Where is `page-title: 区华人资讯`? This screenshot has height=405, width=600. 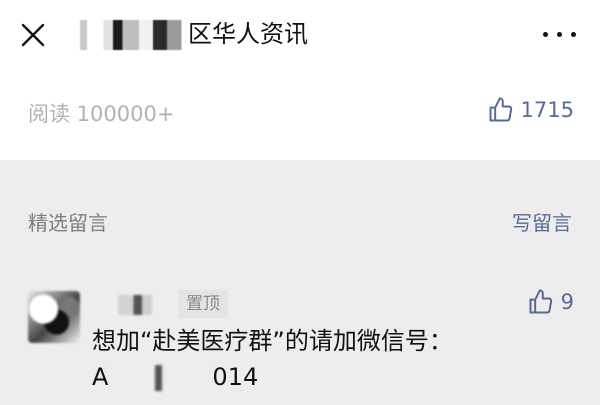 page-title: 区华人资讯 is located at coordinates (188, 34).